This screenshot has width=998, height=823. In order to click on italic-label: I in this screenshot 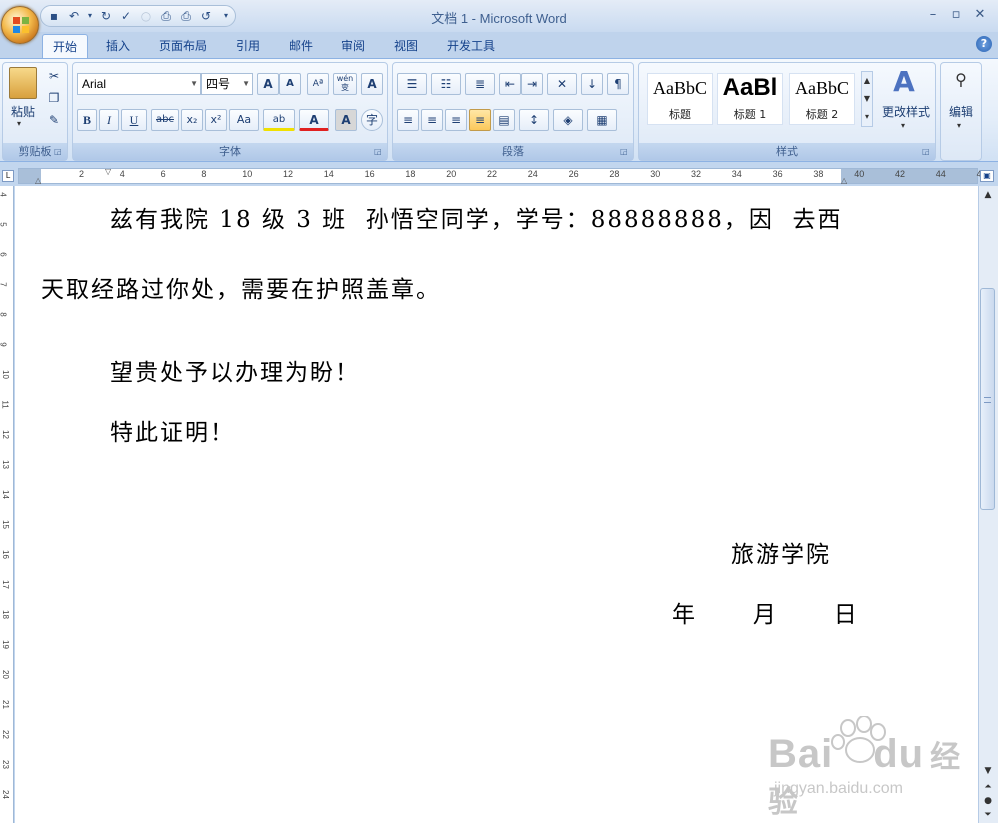, I will do `click(109, 120)`.